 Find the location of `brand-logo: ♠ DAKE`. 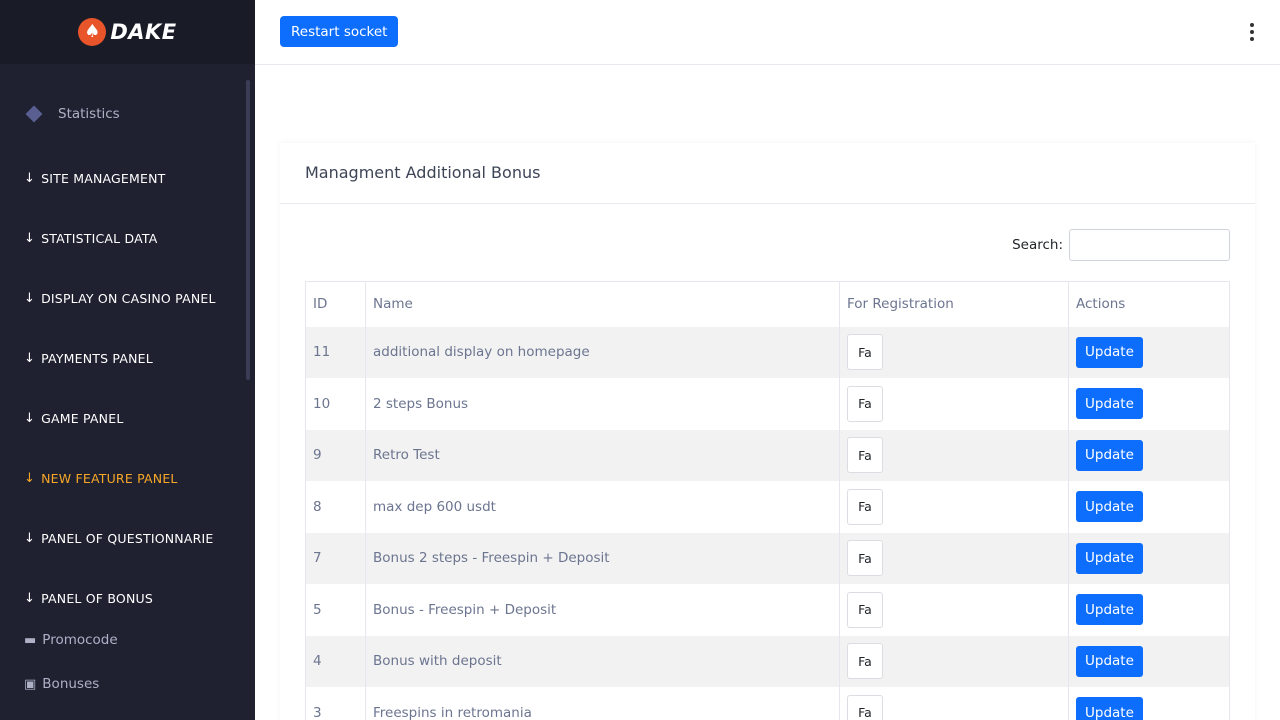

brand-logo: ♠ DAKE is located at coordinates (127, 32).